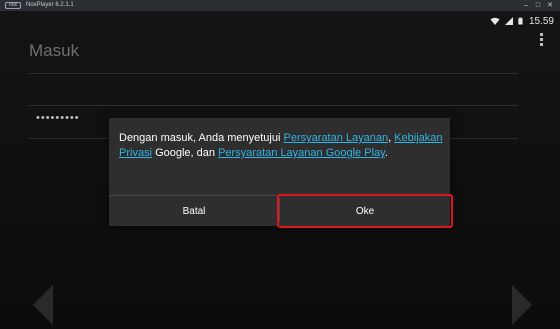  I want to click on emulator-titlebar: nox NoxPlayer 6.2.1.1 – □ ✕, so click(280, 5).